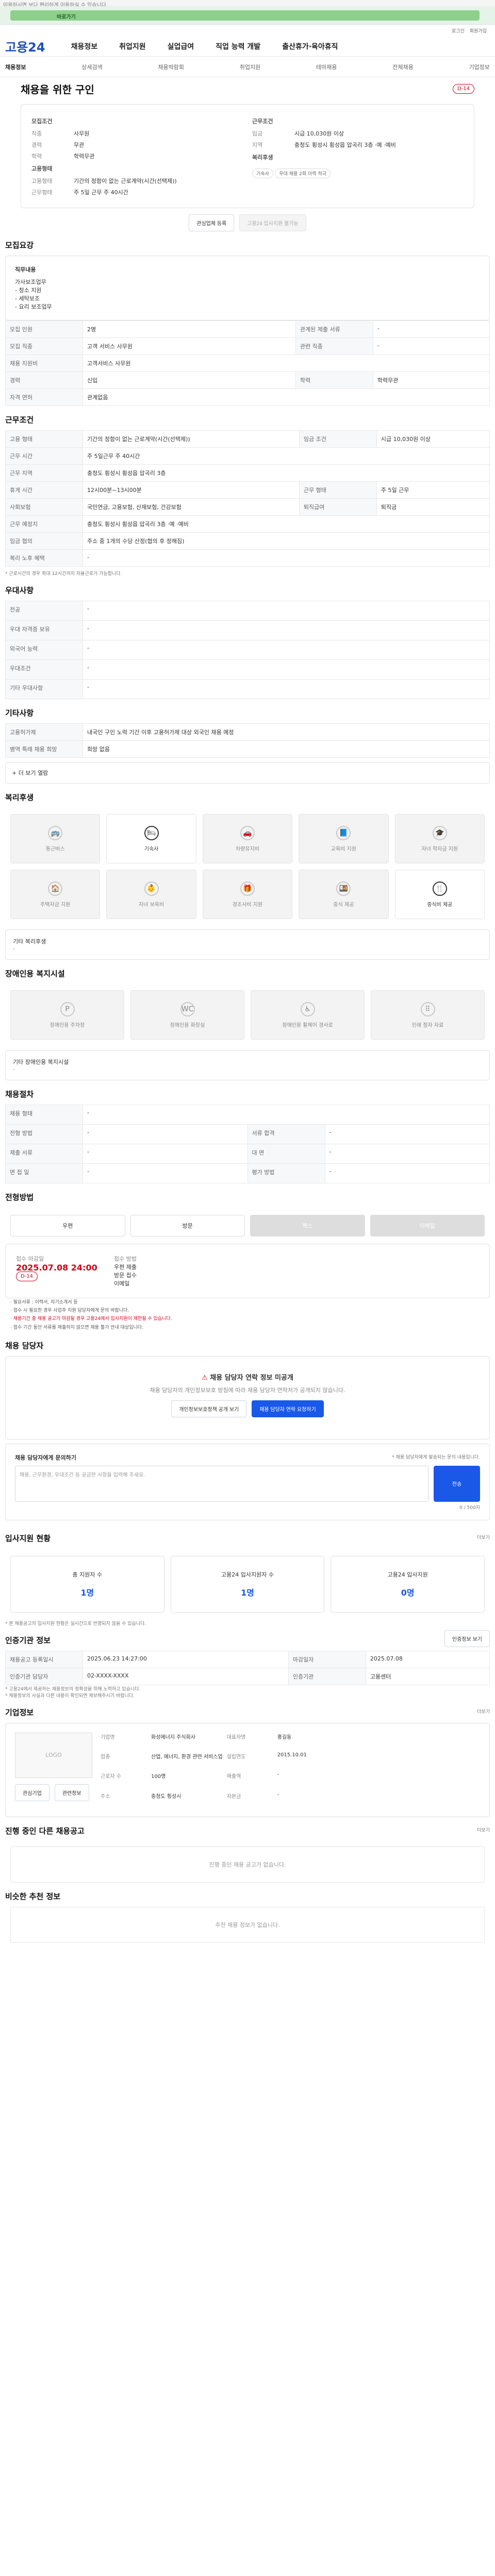  What do you see at coordinates (37, 145) in the screenshot?
I see `career-label: 경력` at bounding box center [37, 145].